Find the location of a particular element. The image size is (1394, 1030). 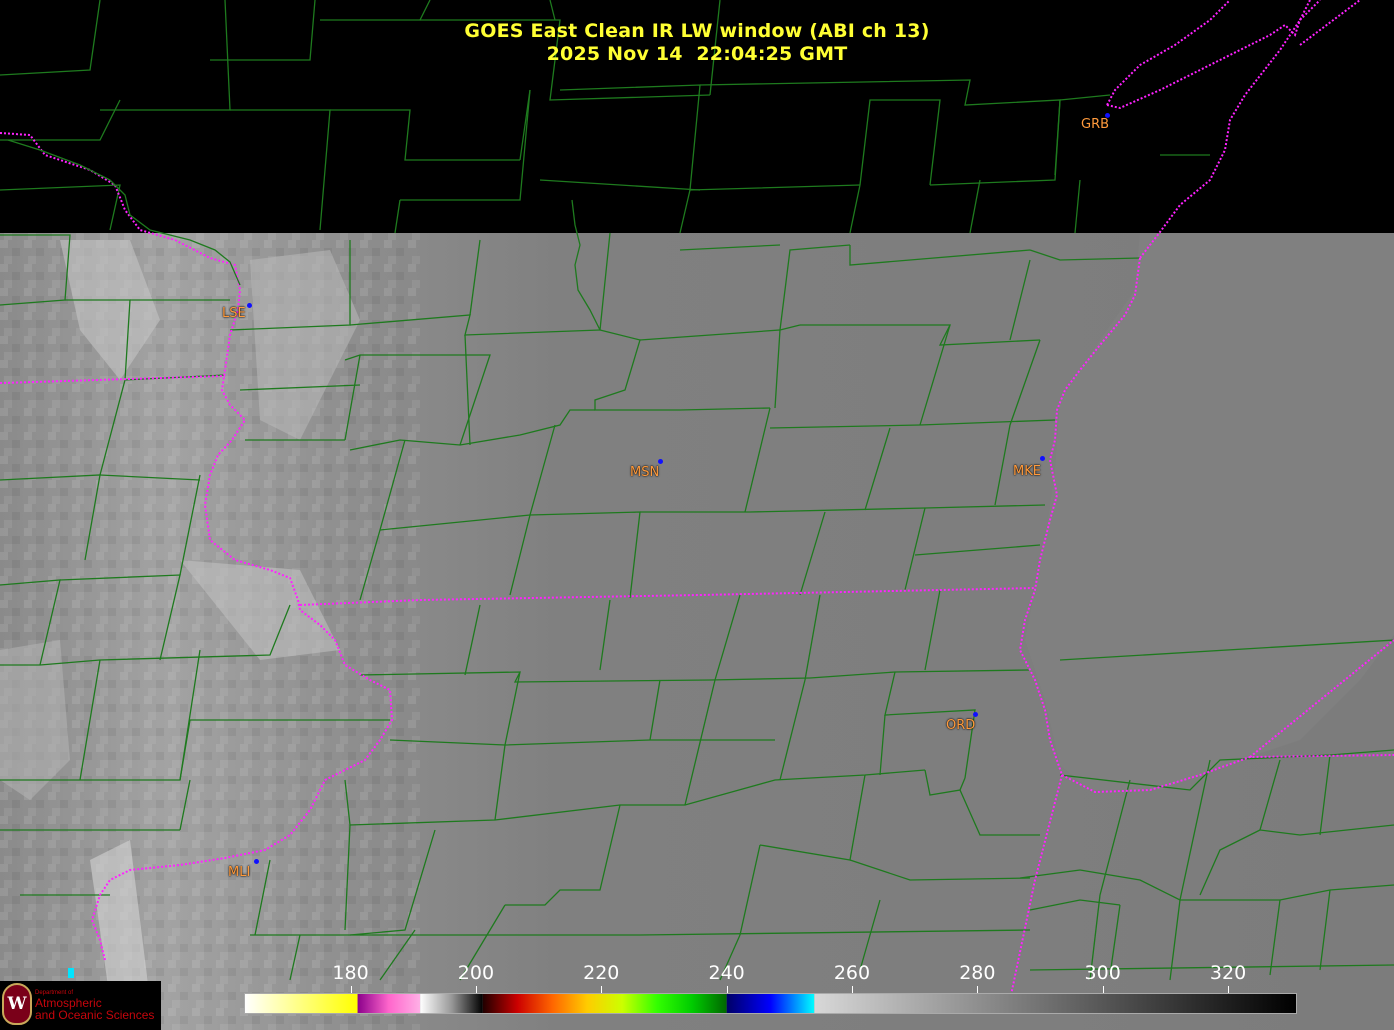

colorbar-tick-label: 240 is located at coordinates (726, 973).